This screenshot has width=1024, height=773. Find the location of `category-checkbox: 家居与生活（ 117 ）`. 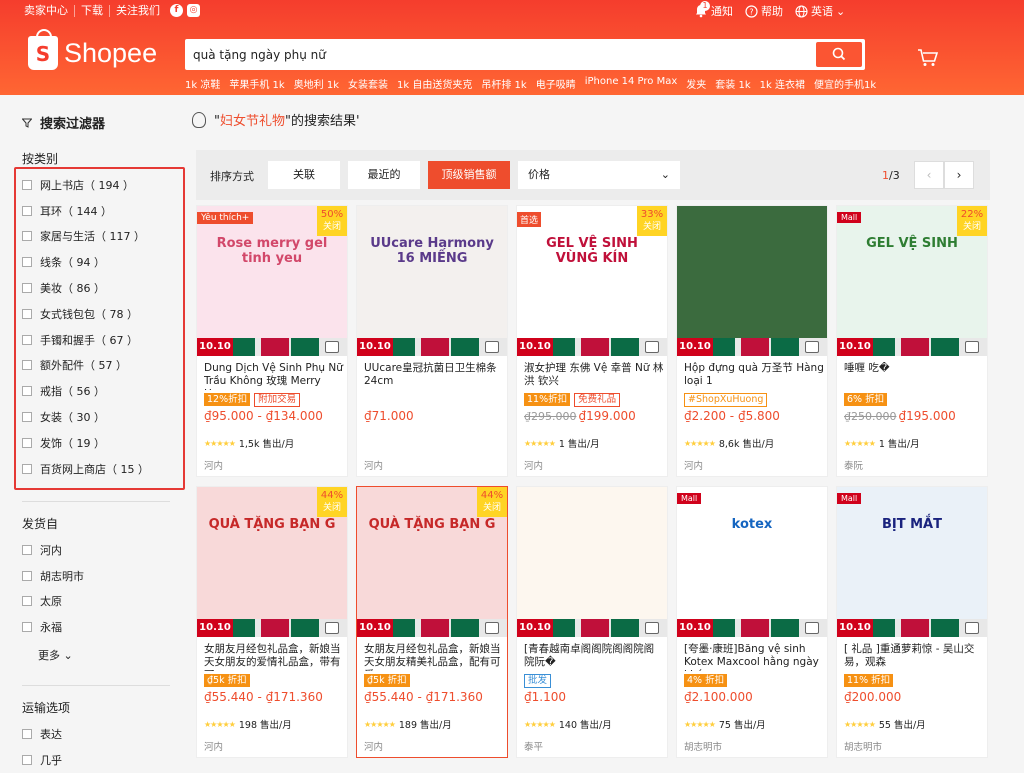

category-checkbox: 家居与生活（ 117 ） is located at coordinates (85, 237).